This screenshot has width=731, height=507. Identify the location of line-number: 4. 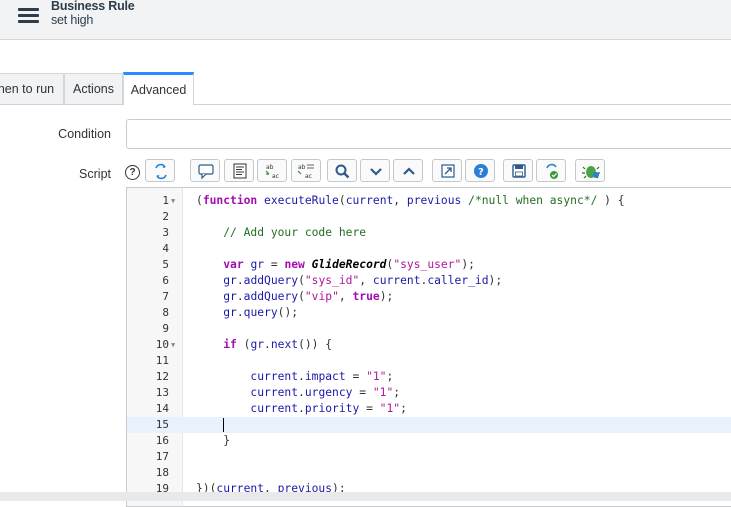
(165, 248).